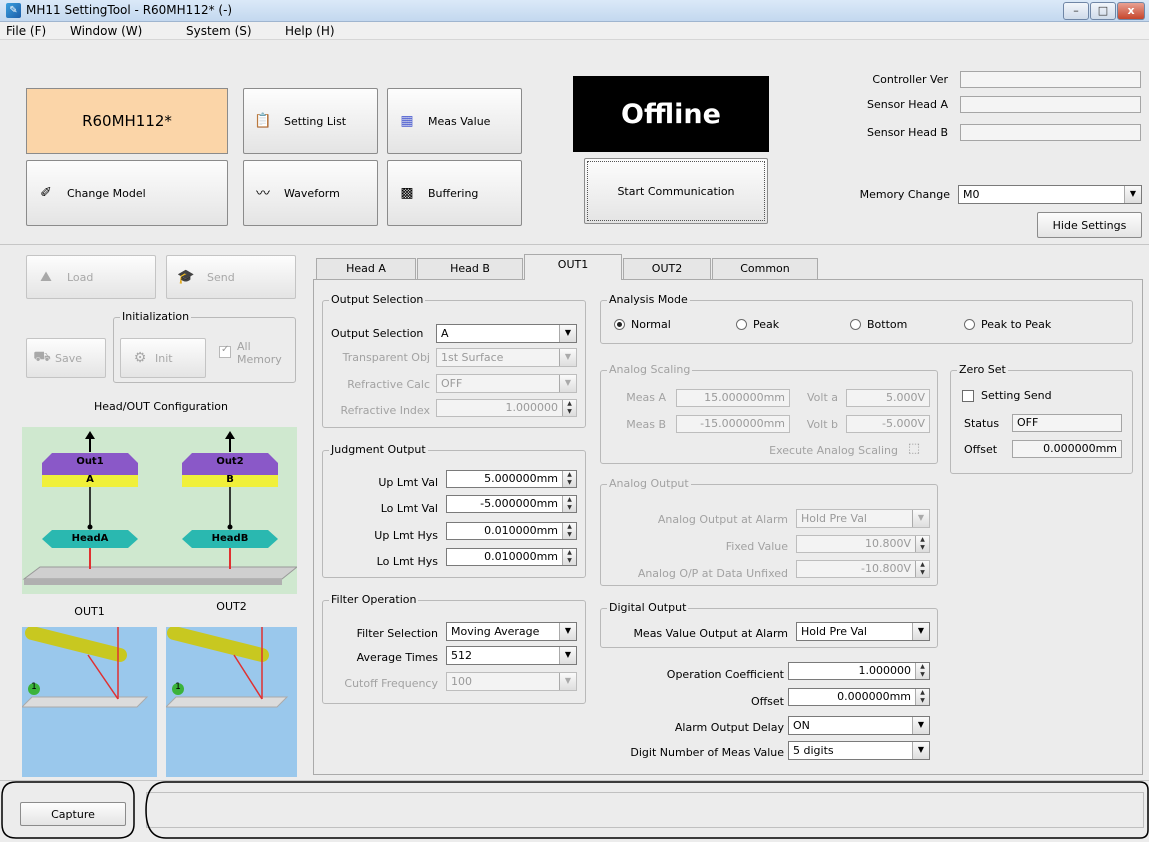  What do you see at coordinates (649, 483) in the screenshot?
I see `analog-output-title: Analog Output` at bounding box center [649, 483].